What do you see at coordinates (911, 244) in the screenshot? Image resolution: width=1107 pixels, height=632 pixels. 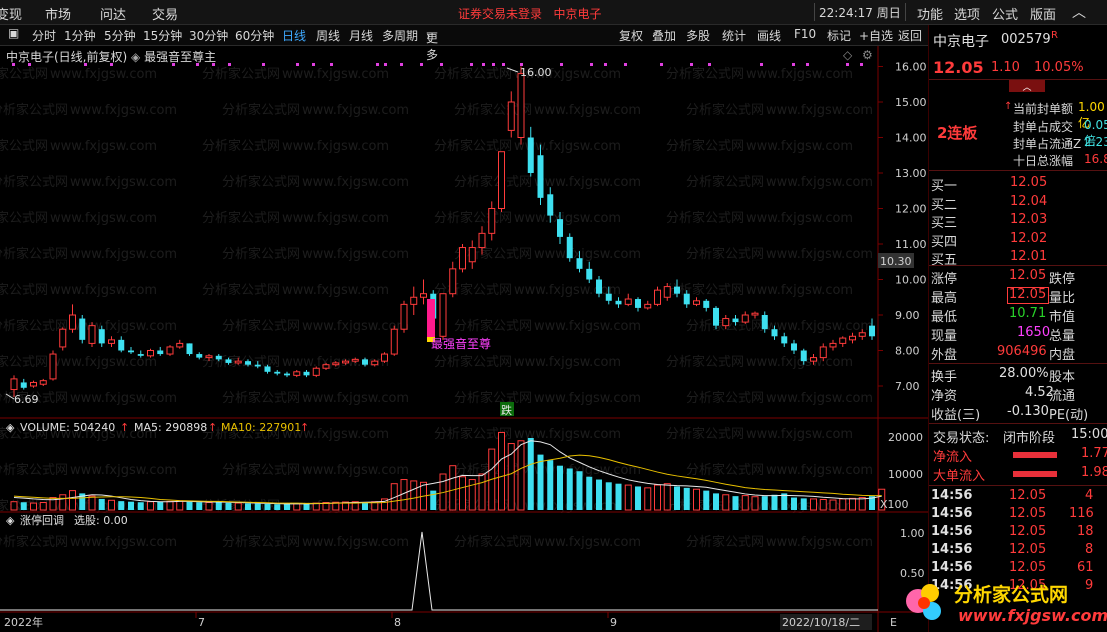 I see `price-axis-label: 11.00` at bounding box center [911, 244].